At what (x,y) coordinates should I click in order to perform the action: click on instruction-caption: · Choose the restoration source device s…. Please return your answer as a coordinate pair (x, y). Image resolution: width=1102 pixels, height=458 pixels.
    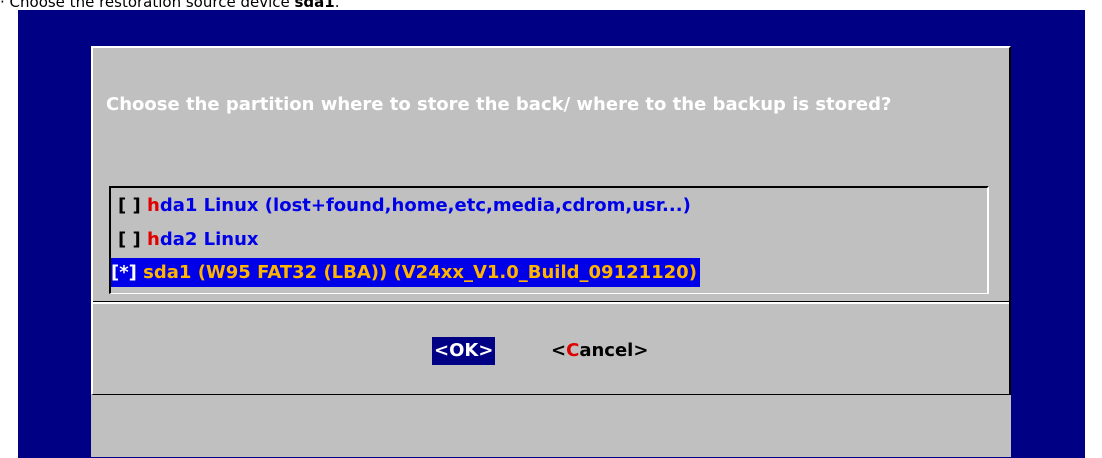
    Looking at the image, I should click on (170, 5).